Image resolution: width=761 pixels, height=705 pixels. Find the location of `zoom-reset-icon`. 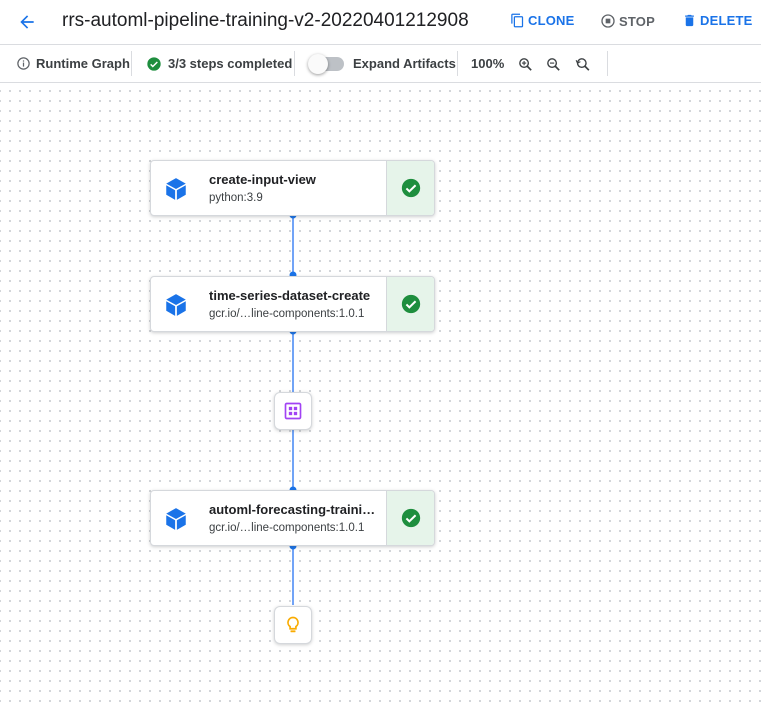

zoom-reset-icon is located at coordinates (582, 64).